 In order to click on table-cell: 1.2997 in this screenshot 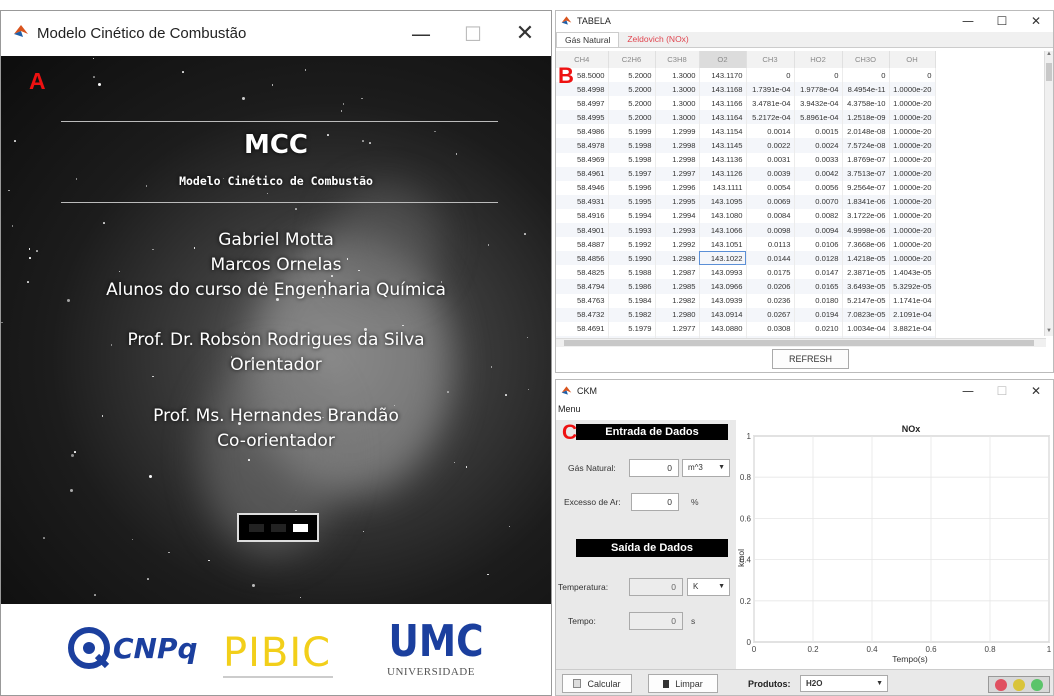, I will do `click(677, 173)`.